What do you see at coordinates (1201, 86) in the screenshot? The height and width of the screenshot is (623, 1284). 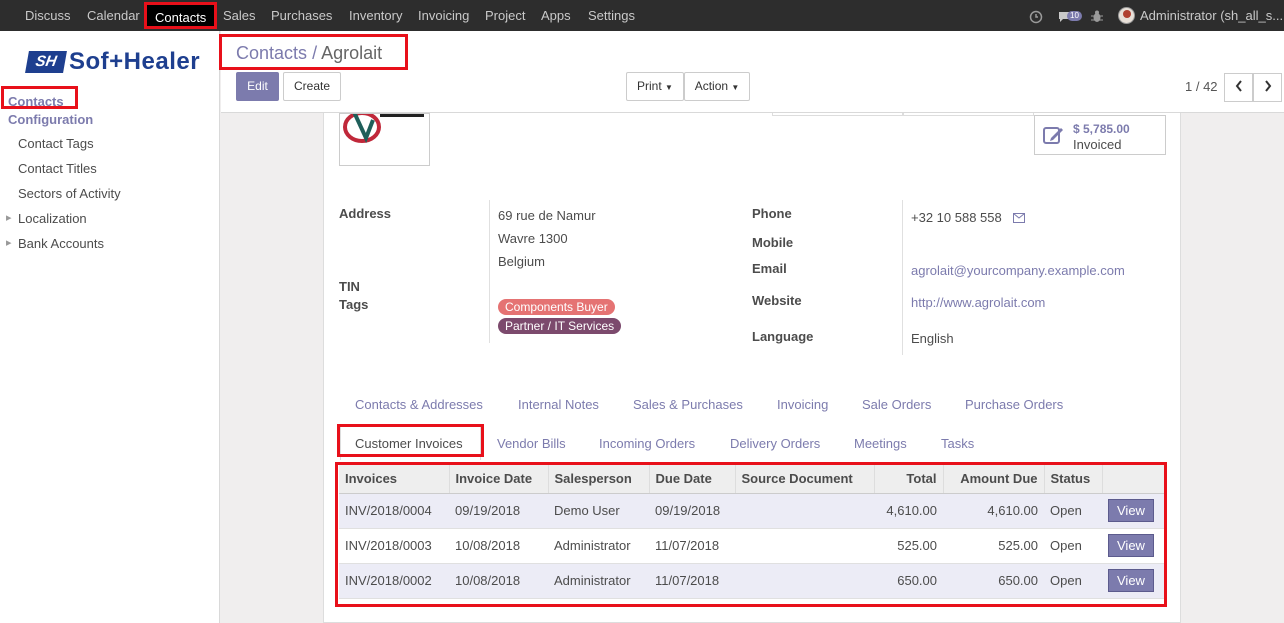 I see `pager-value: 1 / 42` at bounding box center [1201, 86].